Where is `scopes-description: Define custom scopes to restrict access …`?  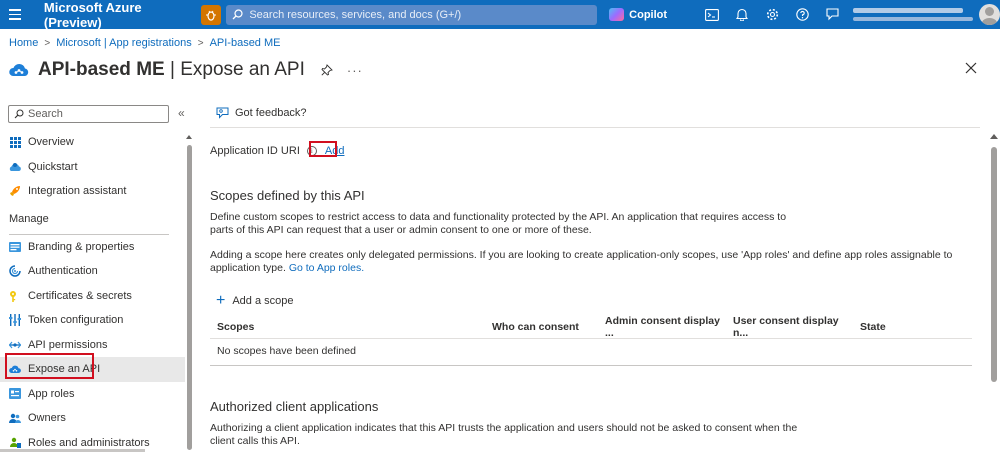
scopes-description: Define custom scopes to restrict access … is located at coordinates (498, 223).